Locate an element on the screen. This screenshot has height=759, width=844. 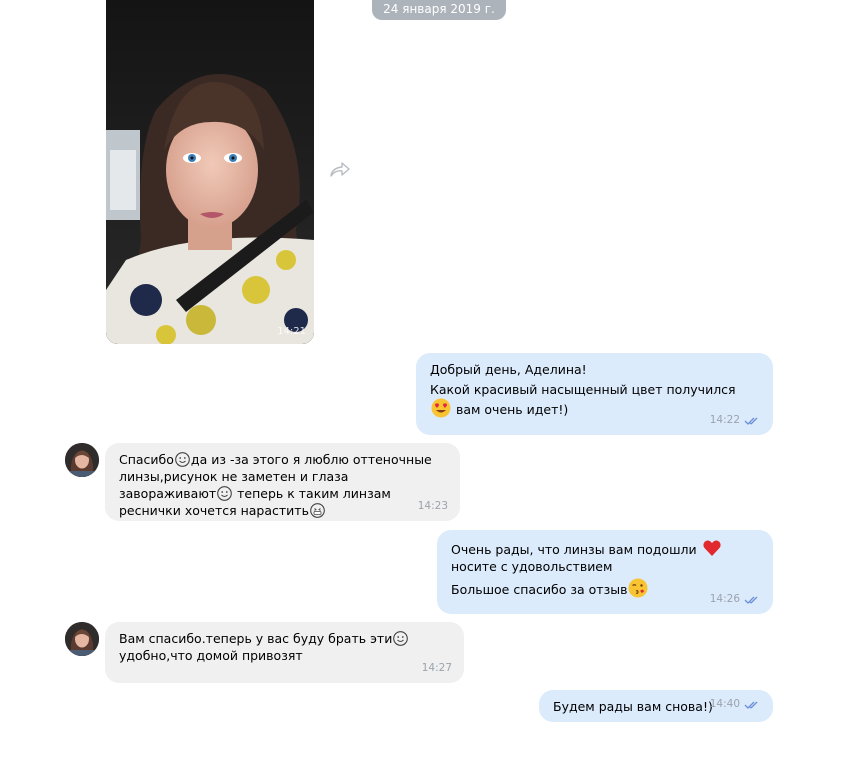
message-text: Какой красивый насыщенный цвет получился is located at coordinates (583, 389).